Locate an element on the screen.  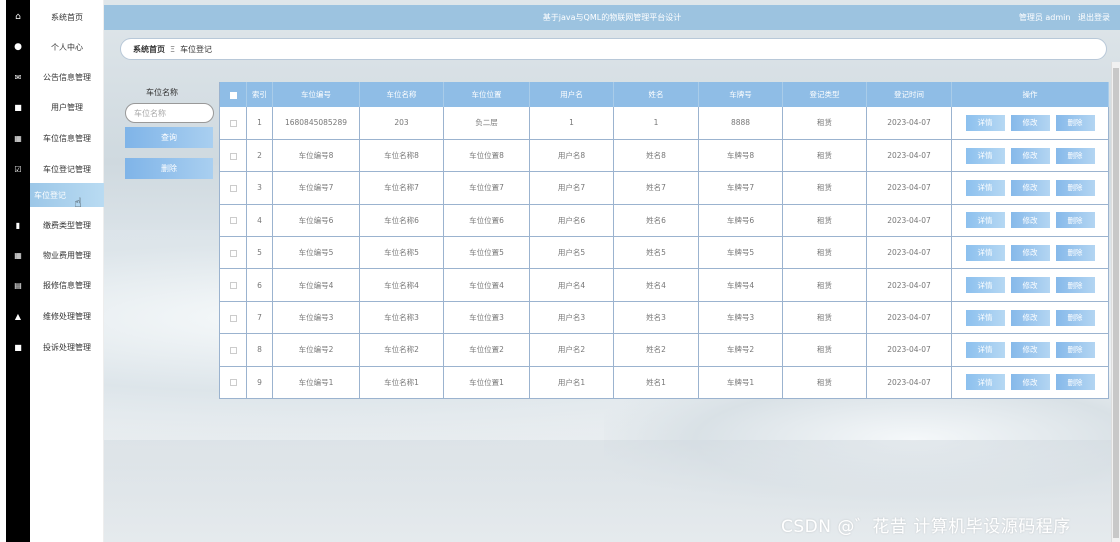
page-scrollbar is located at coordinates (1115, 302).